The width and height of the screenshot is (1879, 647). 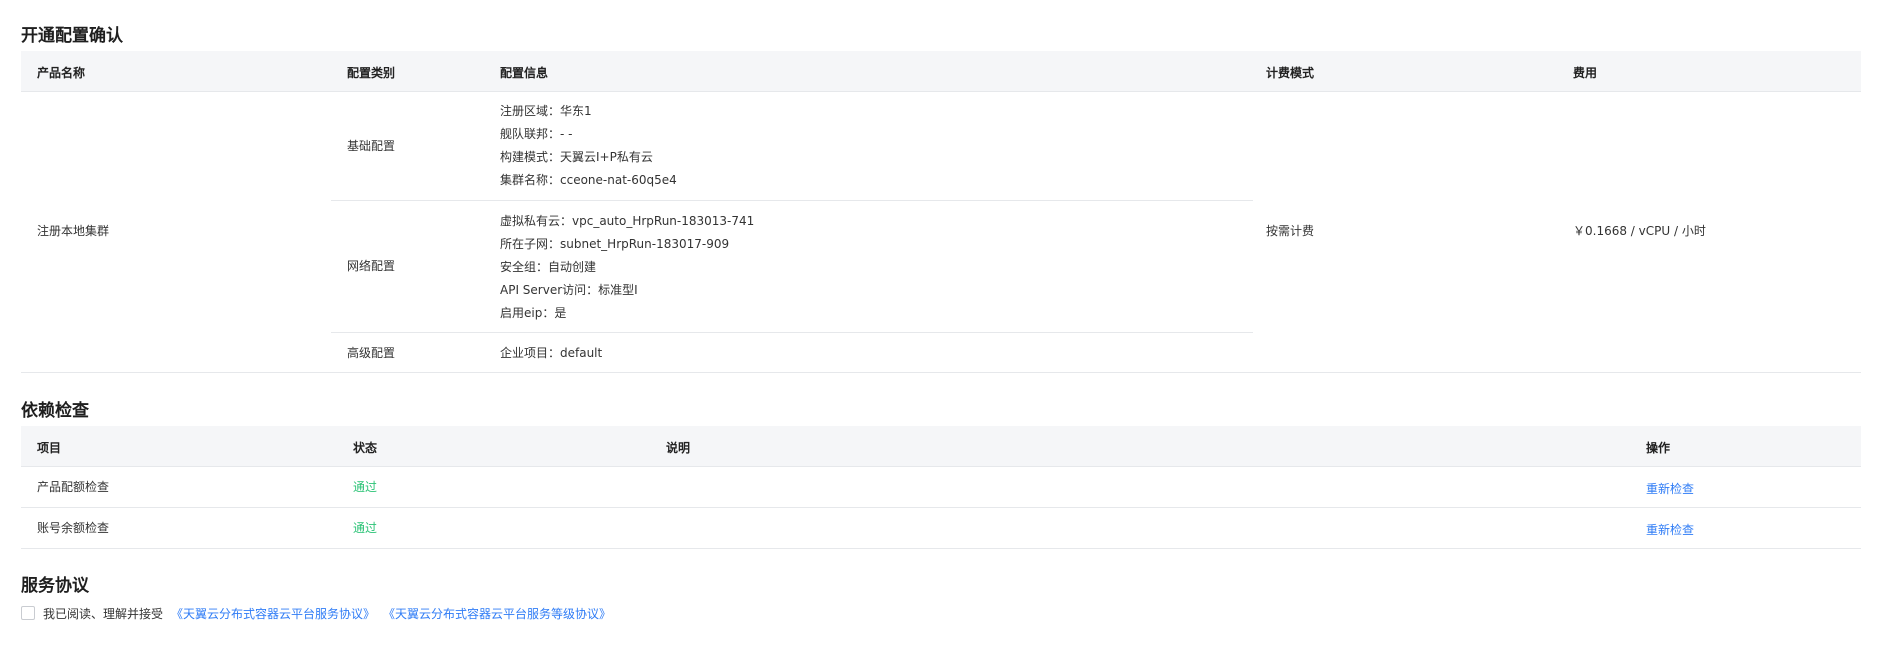 I want to click on info-line: API Server访问：标准型I, so click(x=569, y=290).